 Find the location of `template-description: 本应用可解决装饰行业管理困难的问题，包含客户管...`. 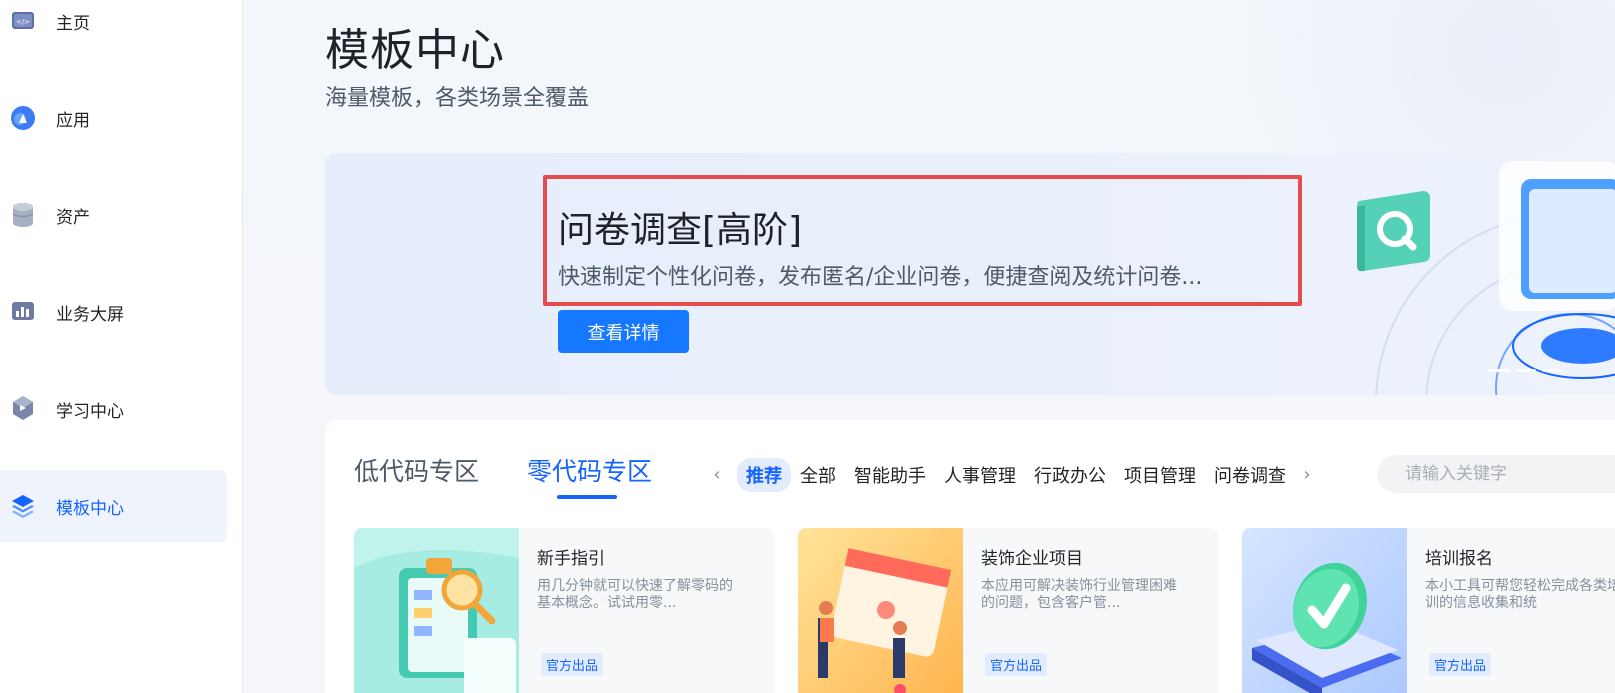

template-description: 本应用可解决装饰行业管理困难的问题，包含客户管... is located at coordinates (1079, 594).